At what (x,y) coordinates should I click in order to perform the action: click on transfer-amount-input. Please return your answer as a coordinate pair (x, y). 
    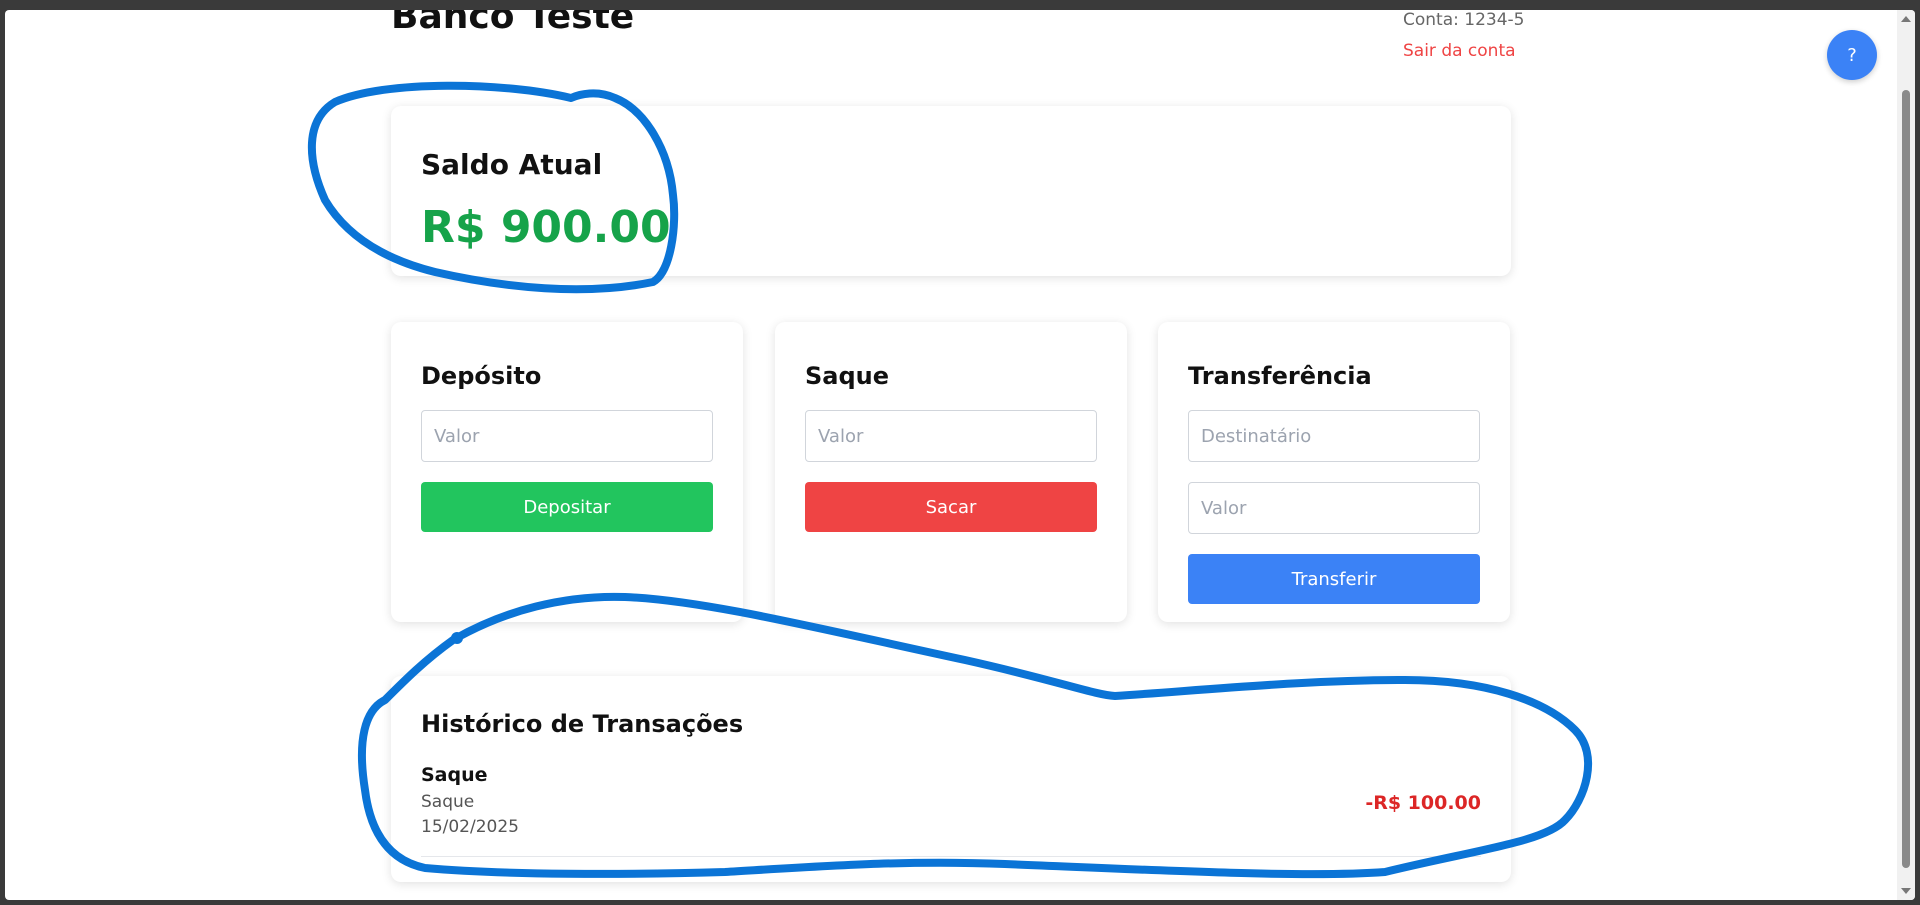
    Looking at the image, I should click on (1334, 508).